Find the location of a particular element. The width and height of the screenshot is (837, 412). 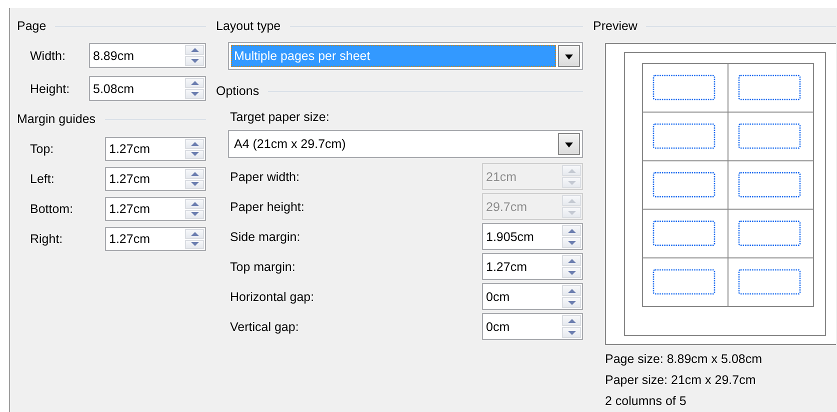

field-label: Width: is located at coordinates (47, 55).